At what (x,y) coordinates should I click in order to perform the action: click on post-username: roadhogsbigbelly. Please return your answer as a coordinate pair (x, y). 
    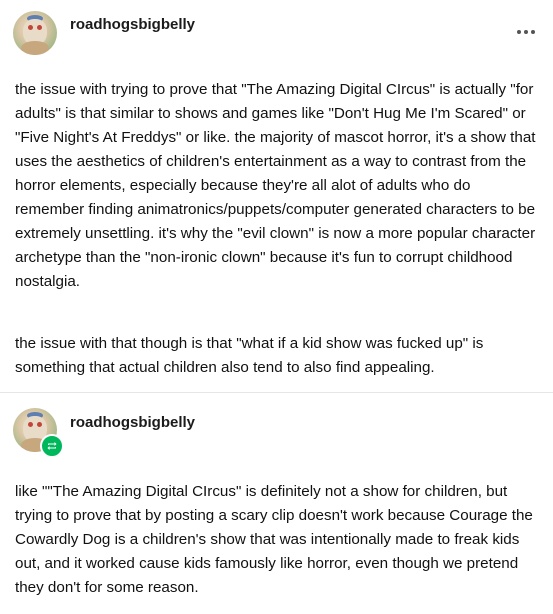
    Looking at the image, I should click on (132, 24).